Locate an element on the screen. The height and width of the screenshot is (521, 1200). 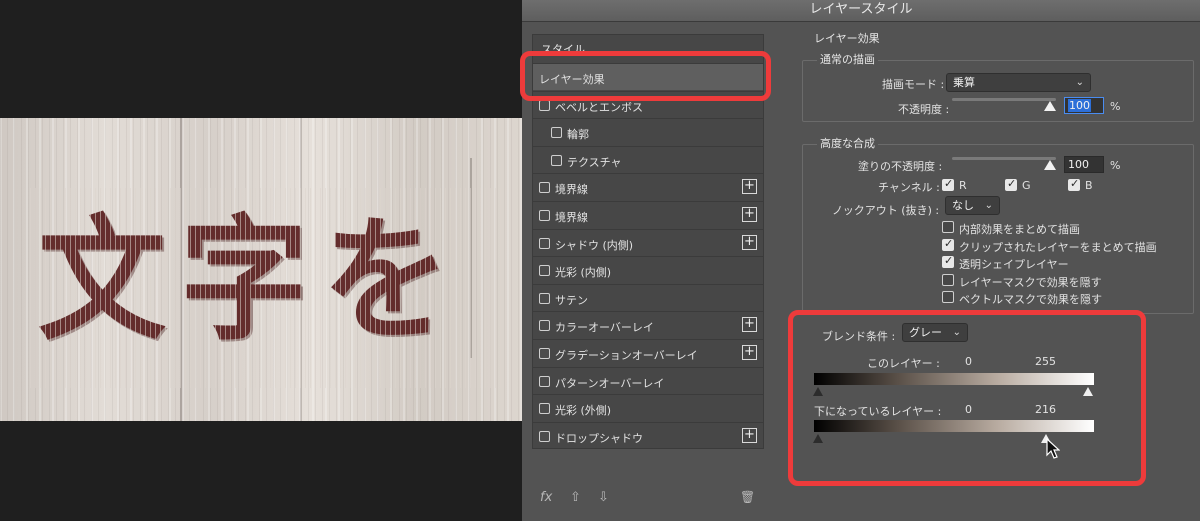
blend-mode-label: 描画モード : is located at coordinates (913, 84).